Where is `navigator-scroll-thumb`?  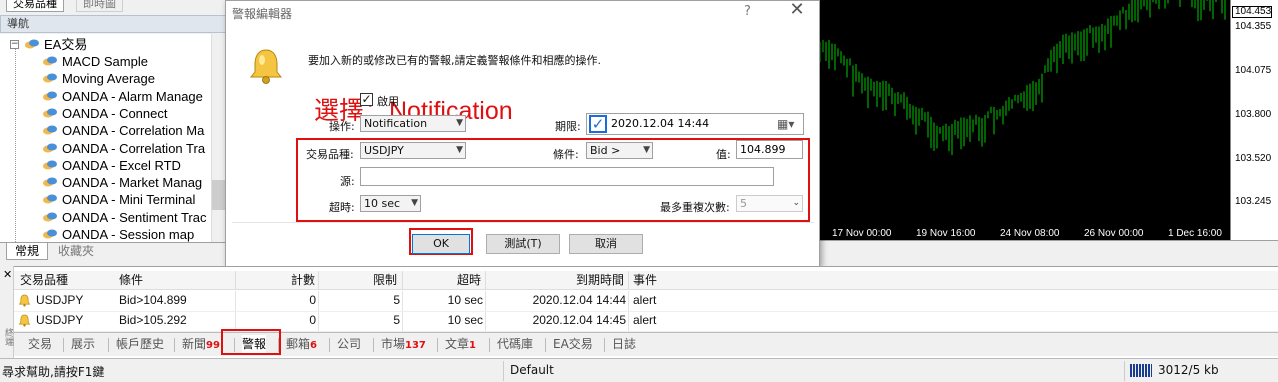 navigator-scroll-thumb is located at coordinates (218, 195).